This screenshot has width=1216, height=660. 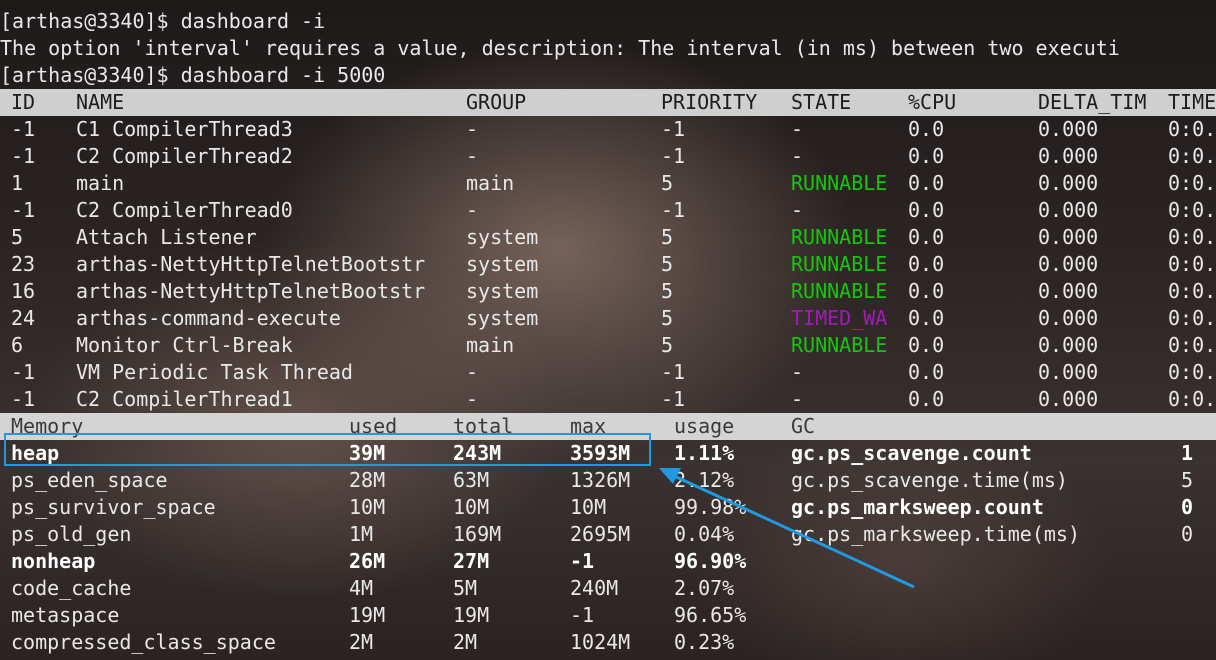 I want to click on memory-row: nonheap 26M 27M -1 96.90%, so click(x=608, y=561).